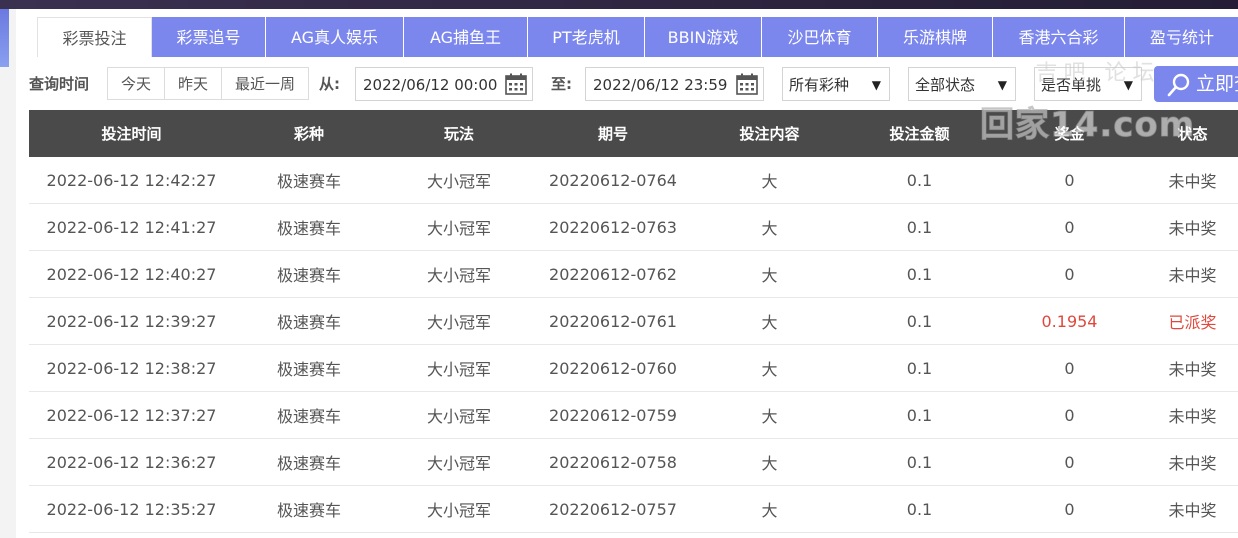 The image size is (1238, 538). What do you see at coordinates (466, 37) in the screenshot?
I see `tab-ag-fishing: AG捕鱼王` at bounding box center [466, 37].